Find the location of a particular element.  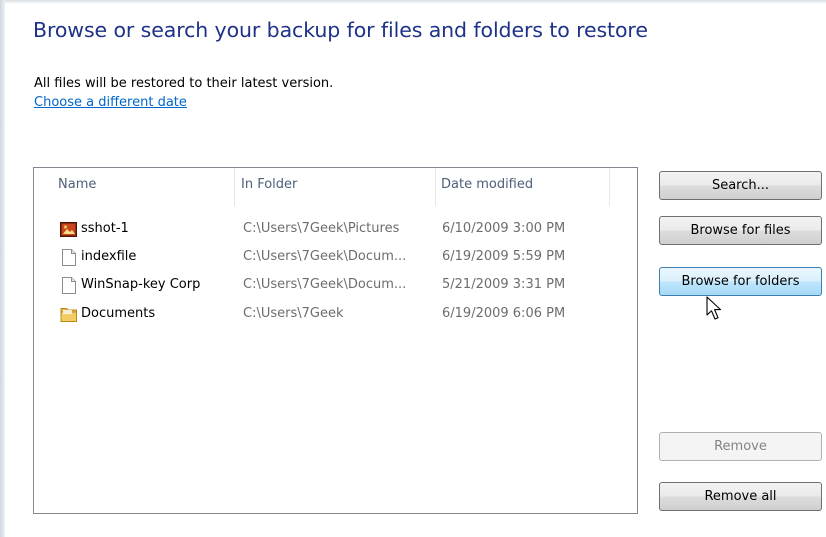

window-left-edge is located at coordinates (2, 268).